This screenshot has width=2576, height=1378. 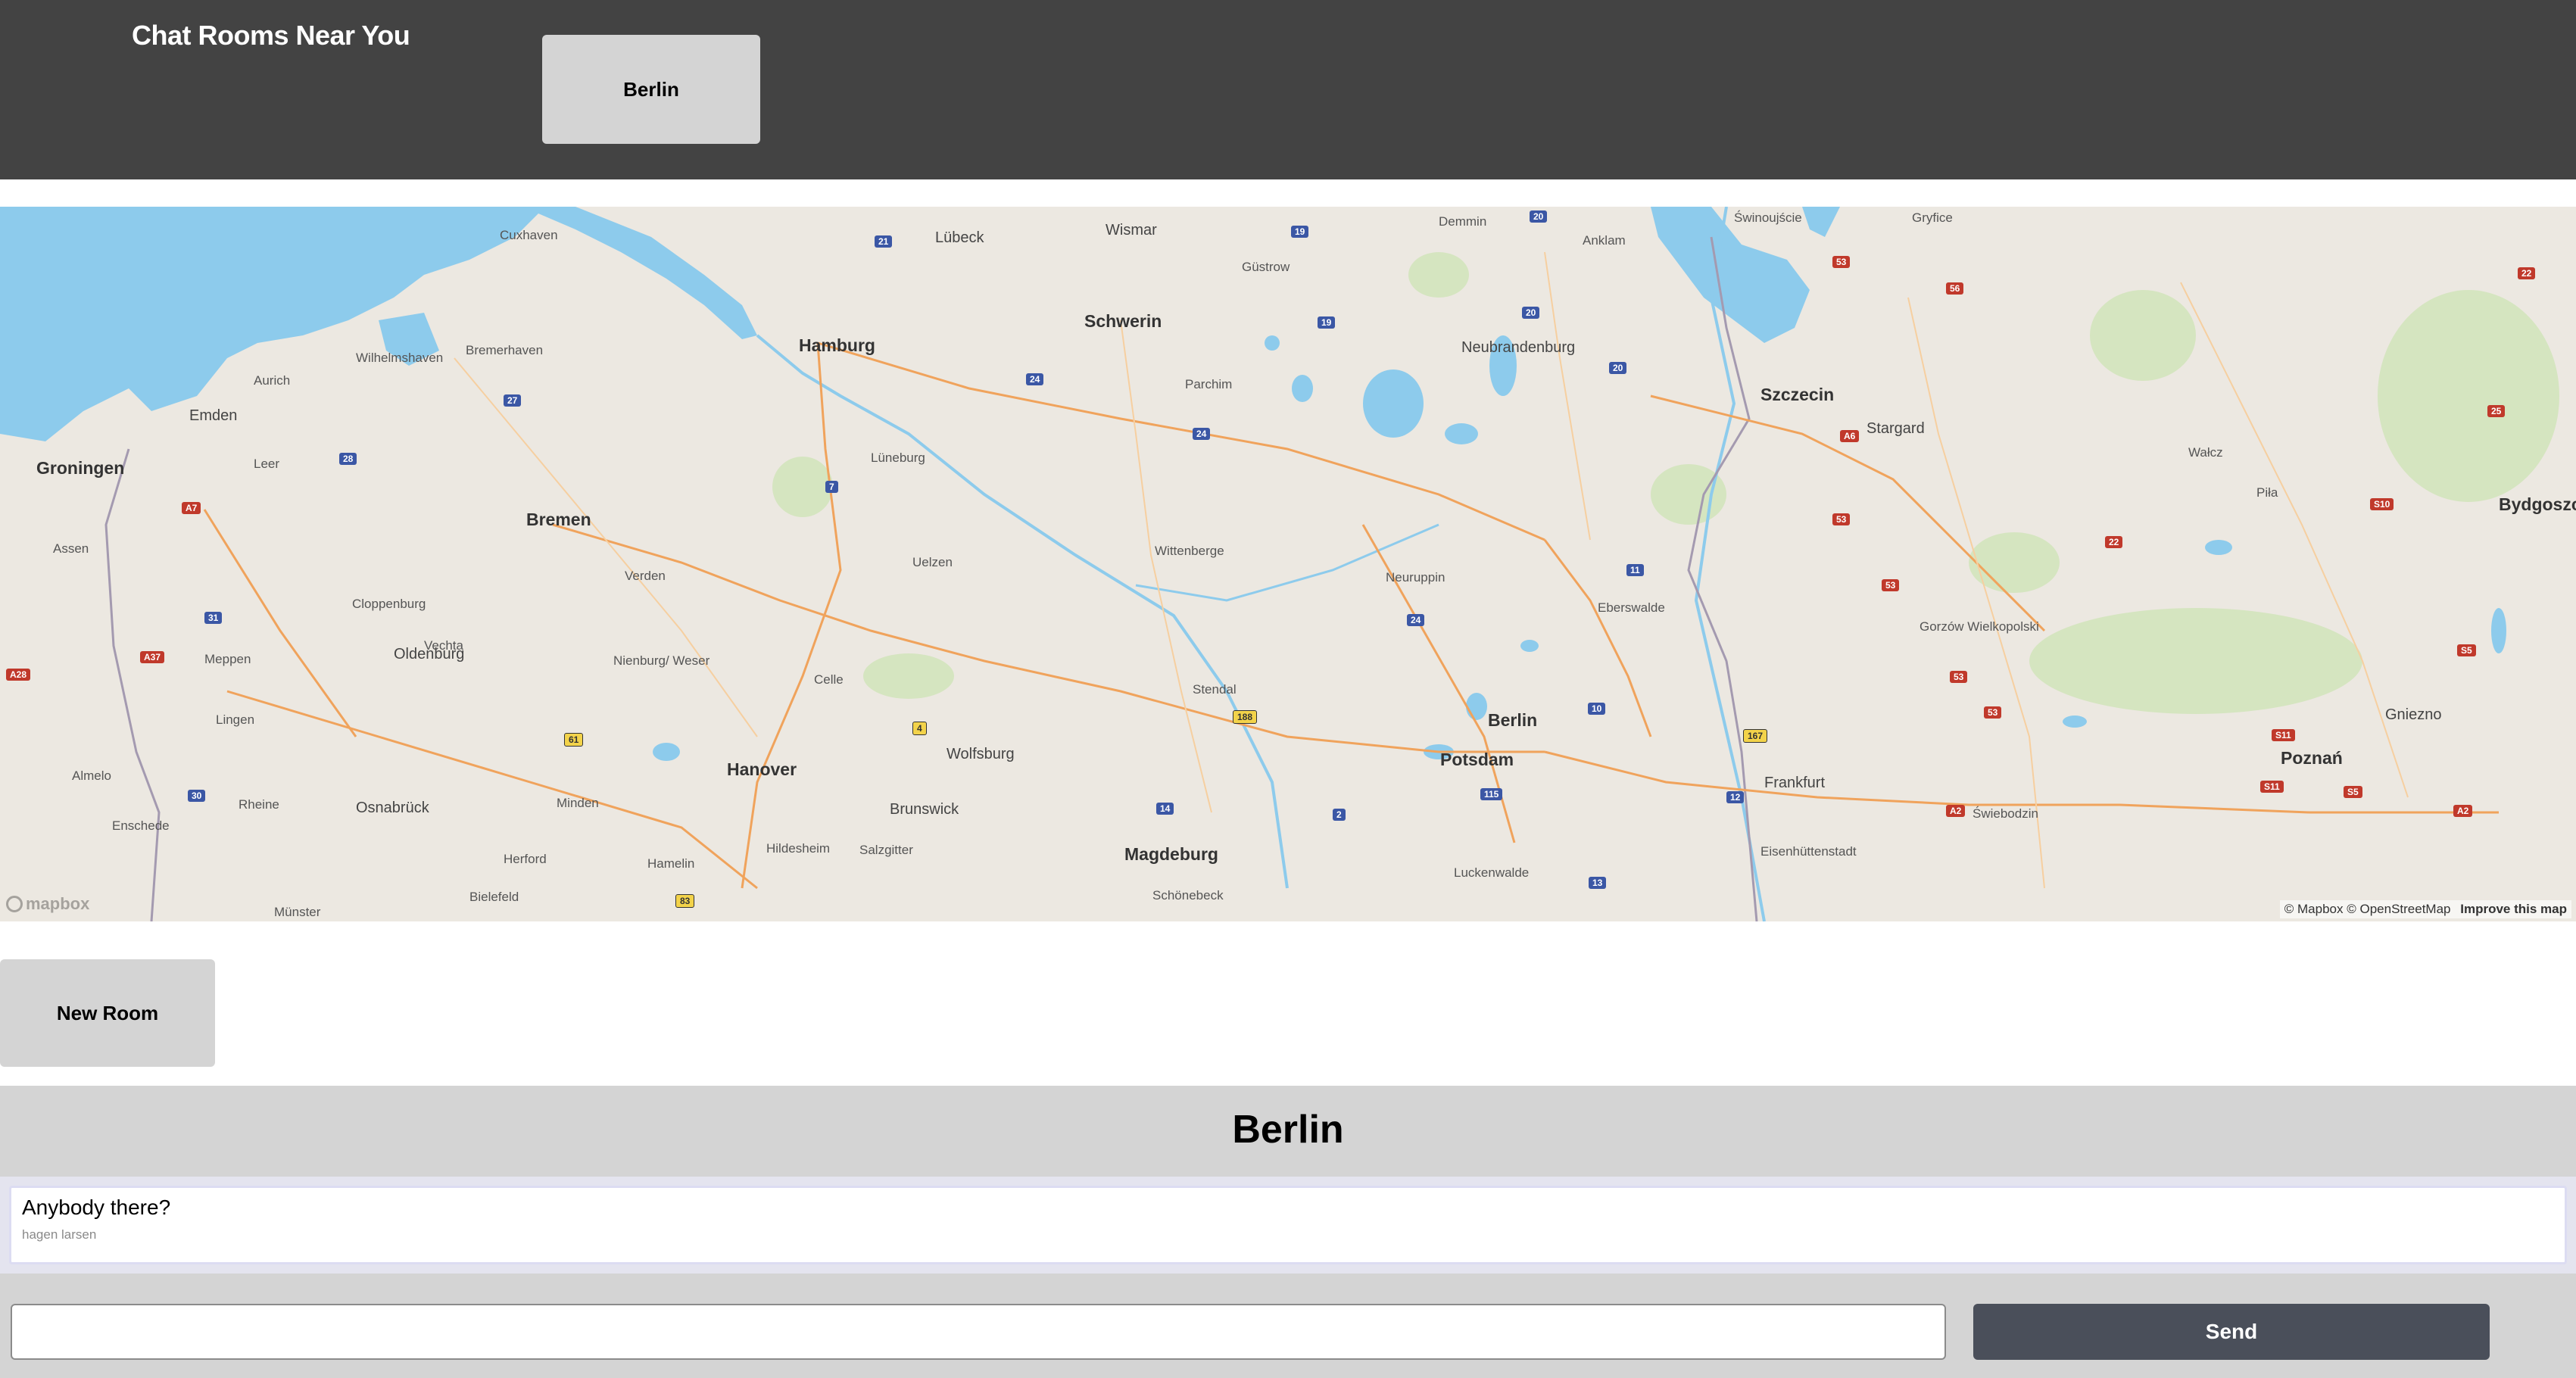 What do you see at coordinates (685, 901) in the screenshot?
I see `road-shield: 83` at bounding box center [685, 901].